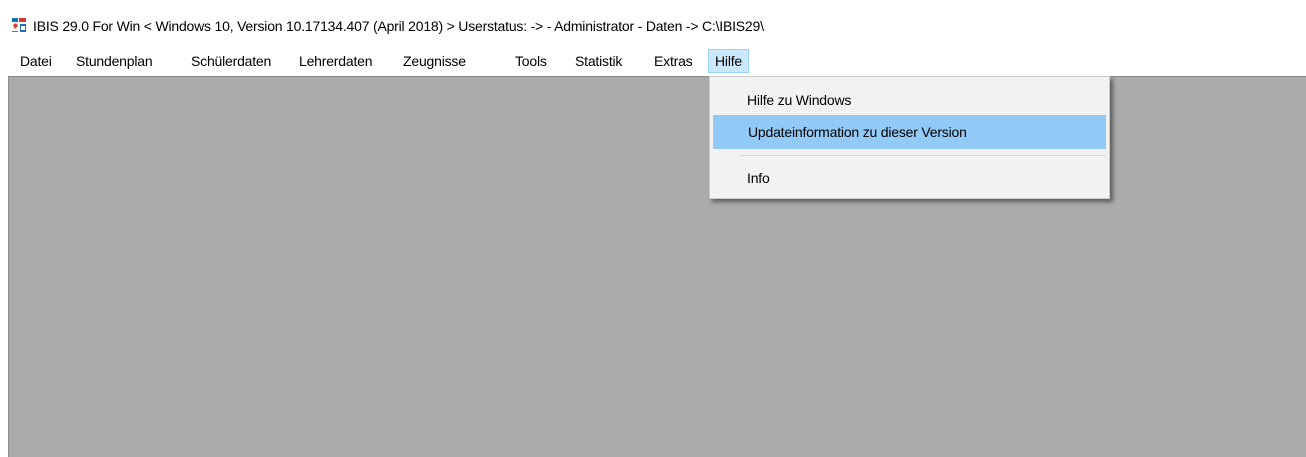 This screenshot has height=457, width=1306. I want to click on menu-hilfe: Hilfe, so click(729, 61).